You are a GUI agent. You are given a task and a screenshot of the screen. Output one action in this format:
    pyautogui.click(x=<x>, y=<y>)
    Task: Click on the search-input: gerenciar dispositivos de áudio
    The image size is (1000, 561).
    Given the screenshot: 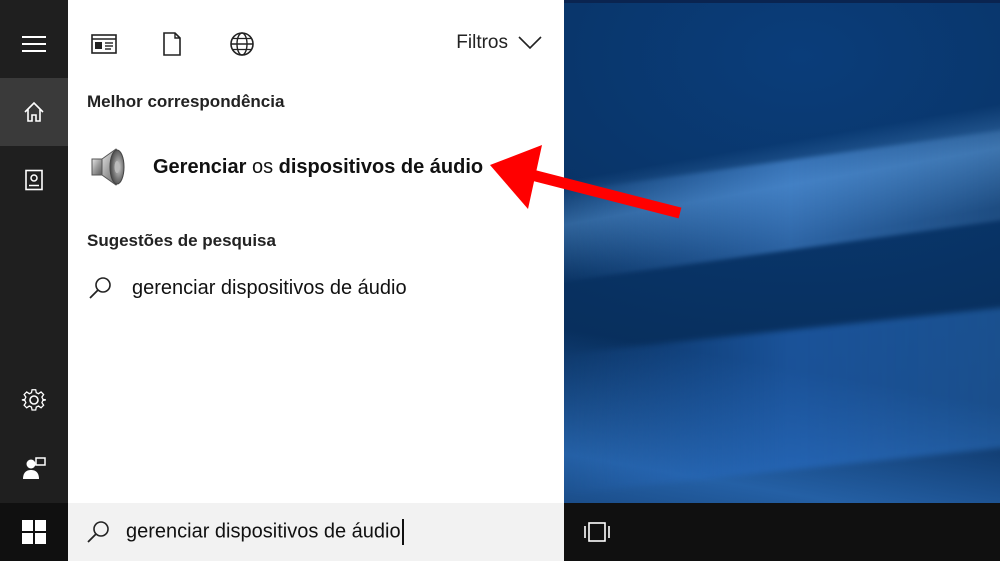 What is the action you would take?
    pyautogui.click(x=265, y=532)
    